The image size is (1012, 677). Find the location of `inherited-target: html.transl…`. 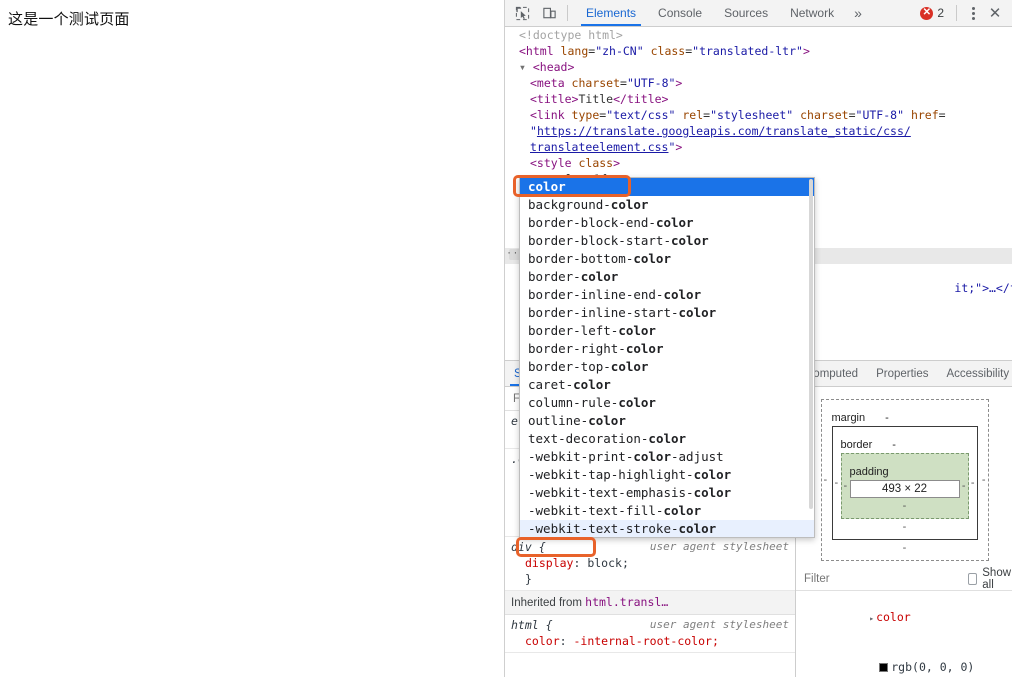

inherited-target: html.transl… is located at coordinates (626, 602).